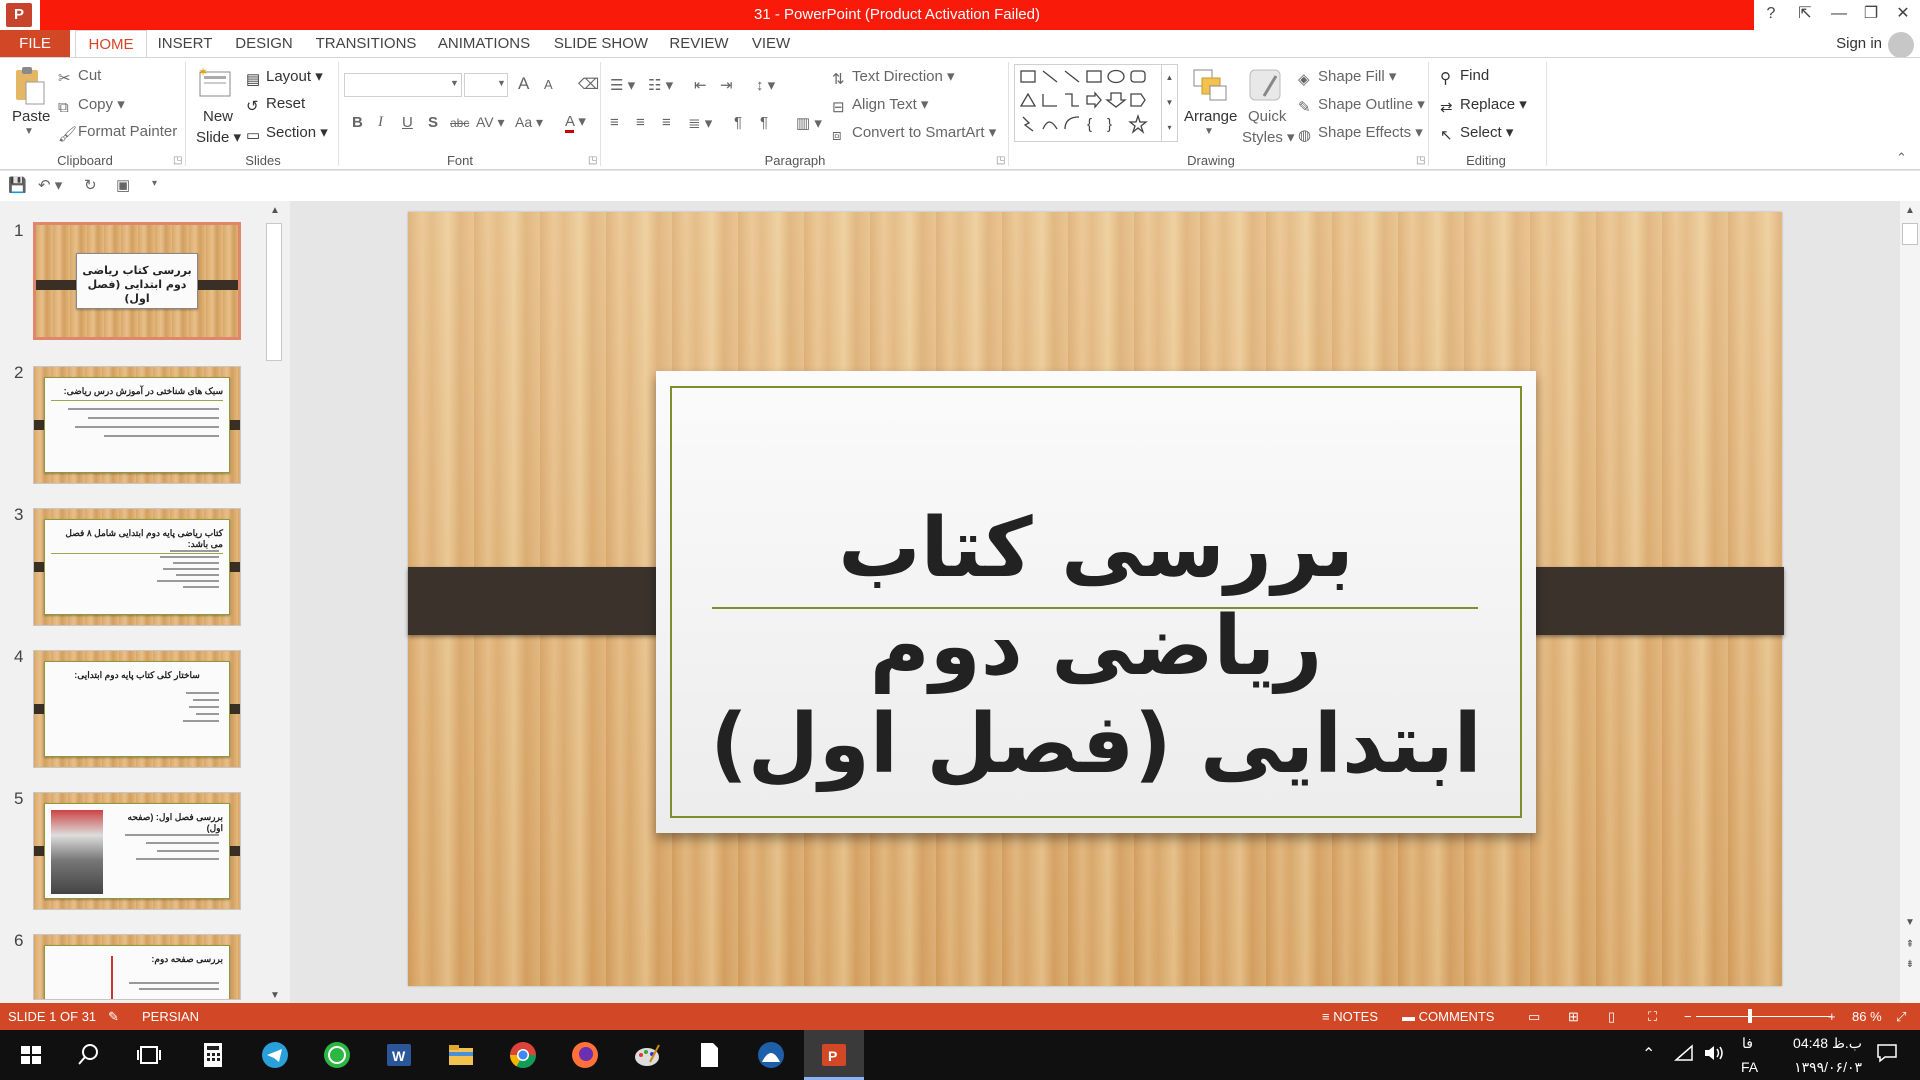 The width and height of the screenshot is (1920, 1080). Describe the element at coordinates (1420, 160) in the screenshot. I see `drawing-dialog-launcher-icon: ◳` at that location.